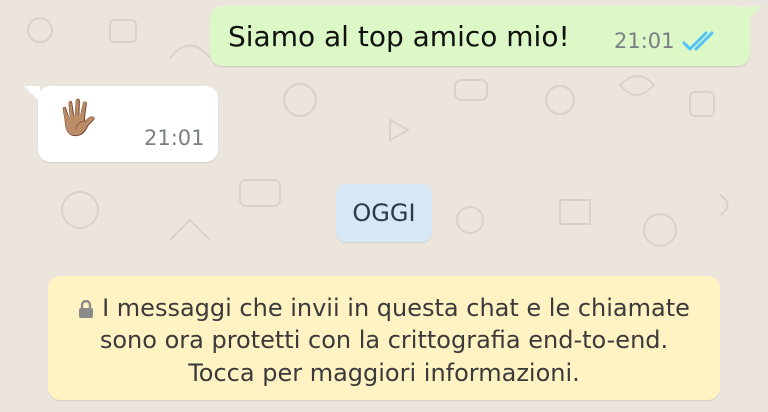  I want to click on message-text: Siamo al top amico mio!, so click(399, 36).